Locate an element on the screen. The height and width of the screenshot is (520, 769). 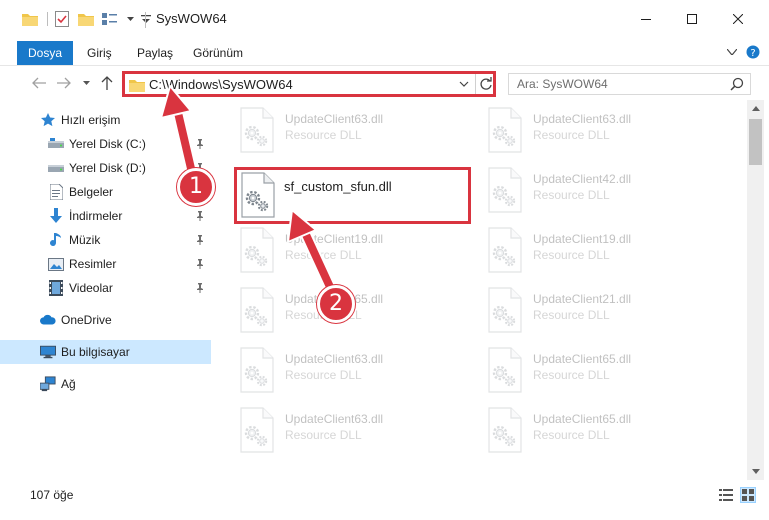
sidebar-item-label: Ağ is located at coordinates (68, 384).